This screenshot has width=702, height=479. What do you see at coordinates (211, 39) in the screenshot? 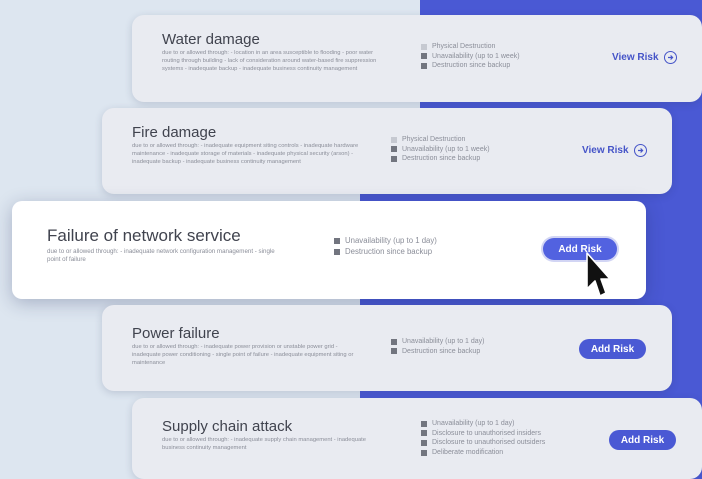
I see `risk-title: Water damage` at bounding box center [211, 39].